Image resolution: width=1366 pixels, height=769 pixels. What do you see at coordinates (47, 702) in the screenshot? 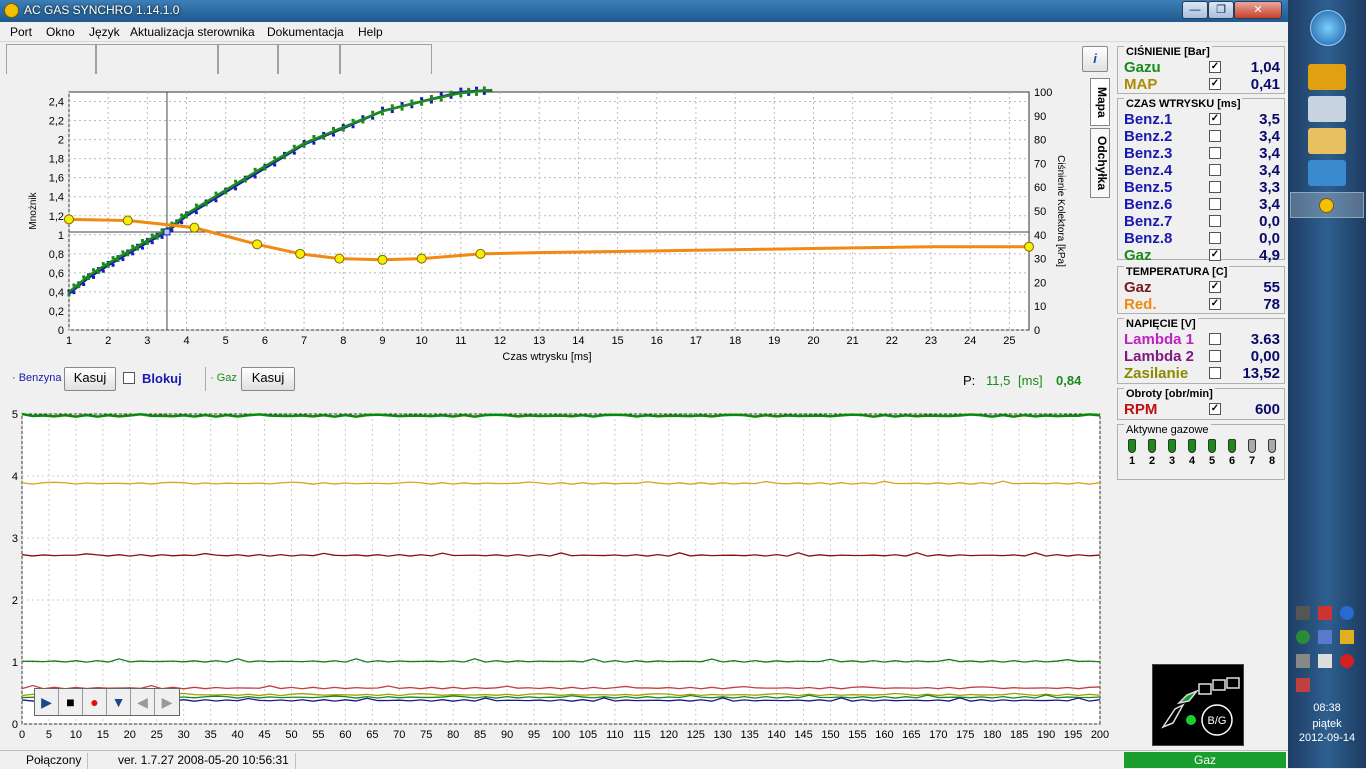
I see `play-icon: ▶` at bounding box center [47, 702].